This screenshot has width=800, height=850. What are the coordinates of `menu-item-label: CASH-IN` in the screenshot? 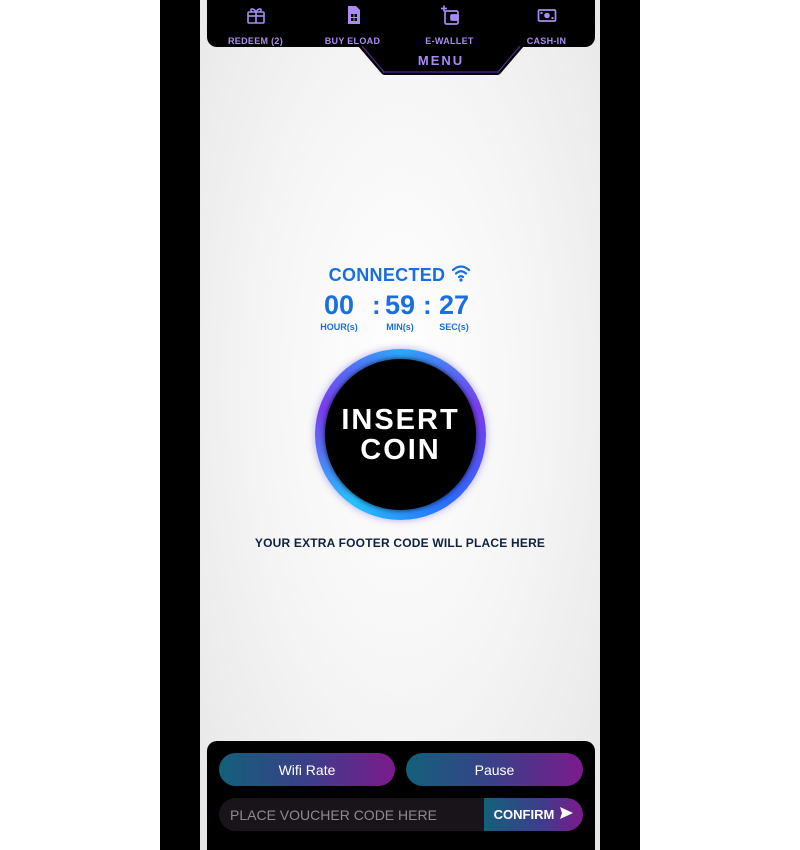 It's located at (546, 41).